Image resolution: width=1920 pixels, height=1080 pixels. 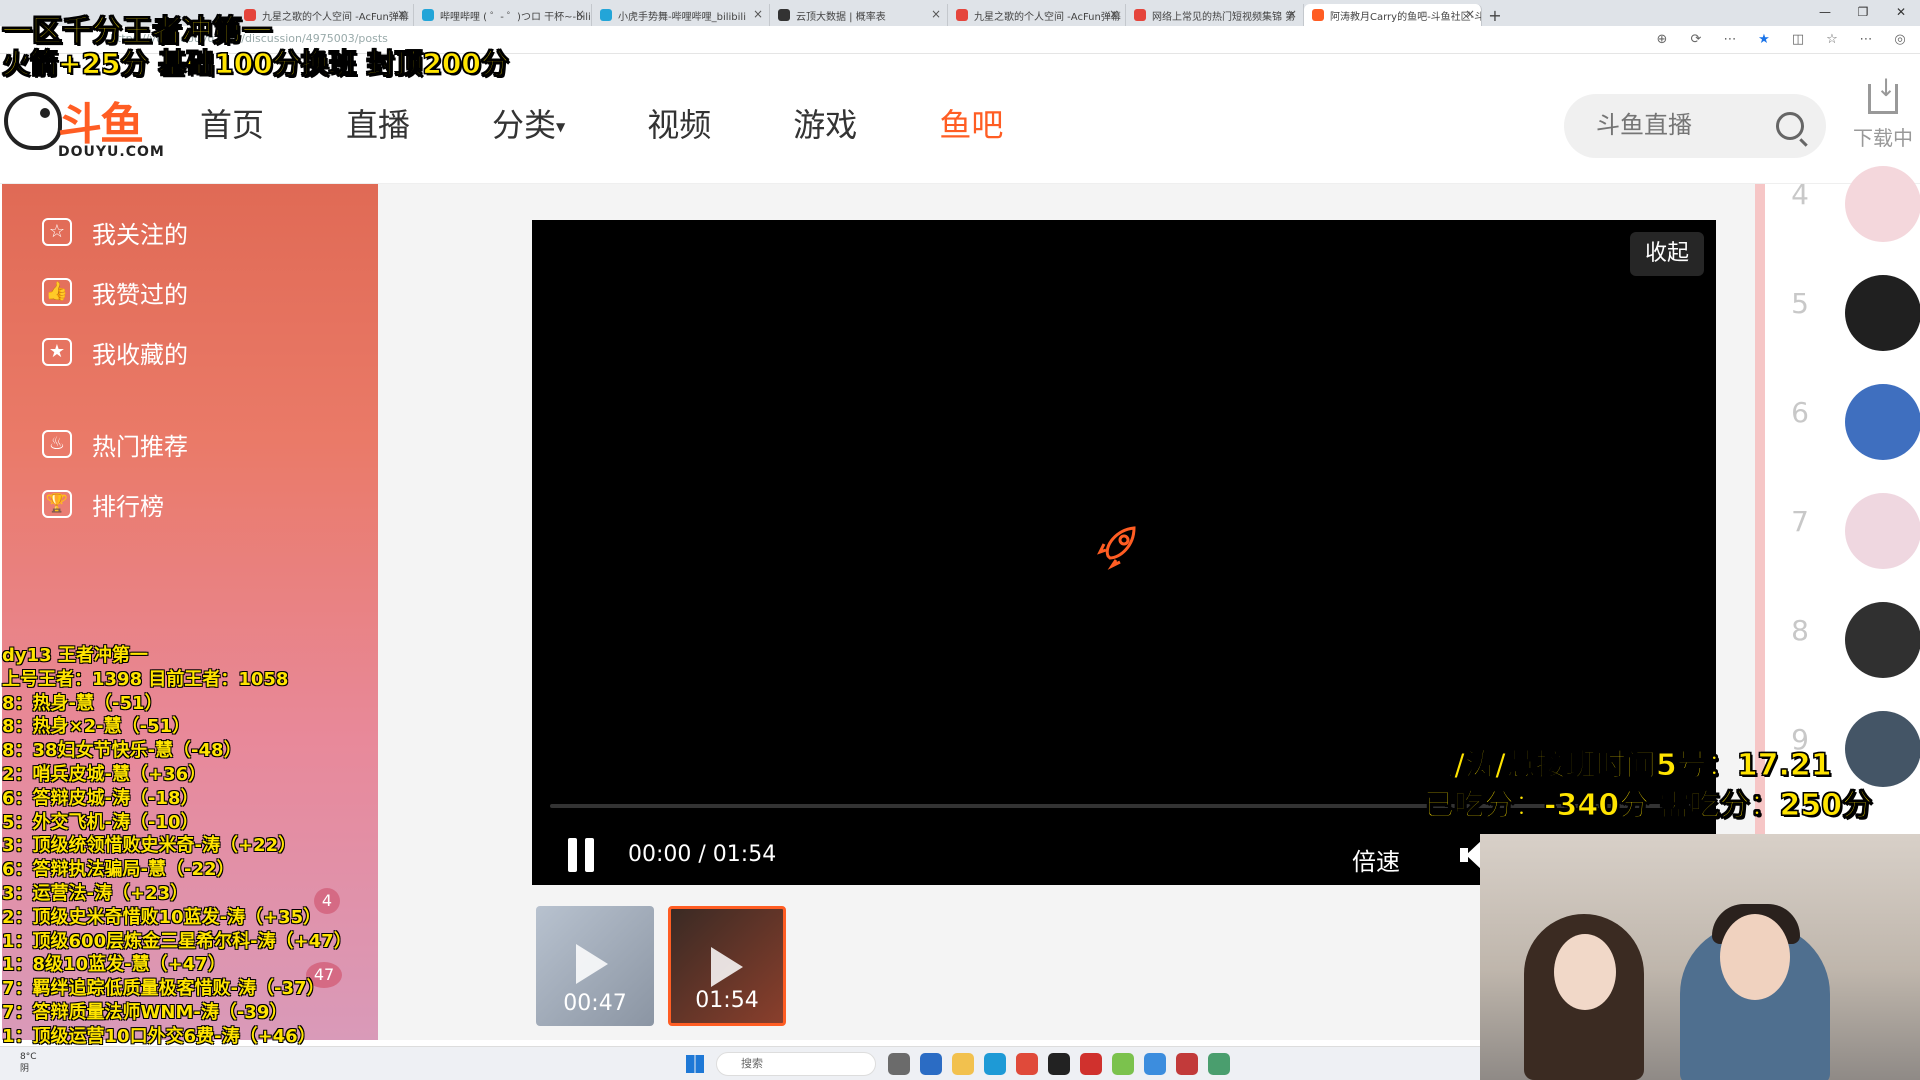 I want to click on score-line: 1：顶级运营10口外交6费-涛（+46）, so click(x=159, y=1036).